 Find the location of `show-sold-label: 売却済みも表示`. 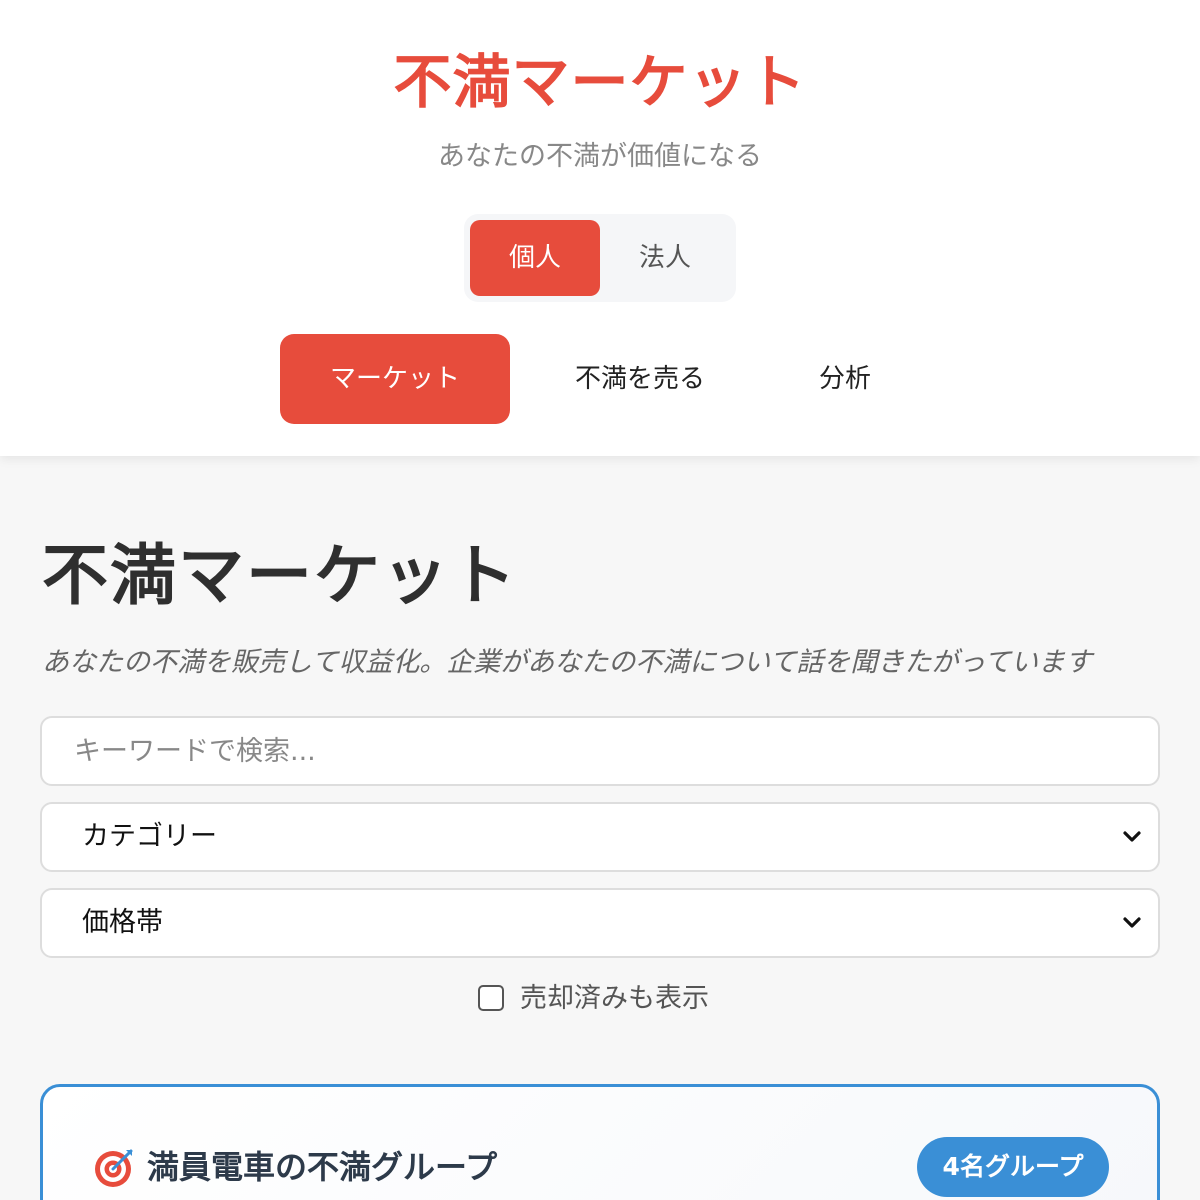

show-sold-label: 売却済みも表示 is located at coordinates (614, 998).